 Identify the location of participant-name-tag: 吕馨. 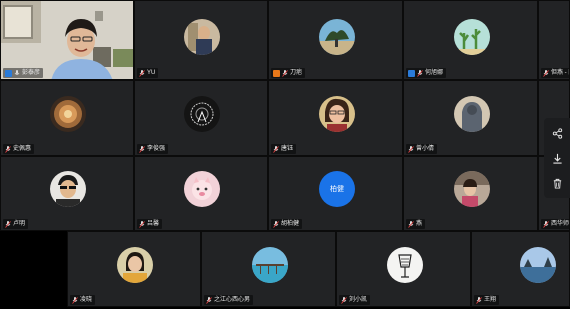
(150, 224).